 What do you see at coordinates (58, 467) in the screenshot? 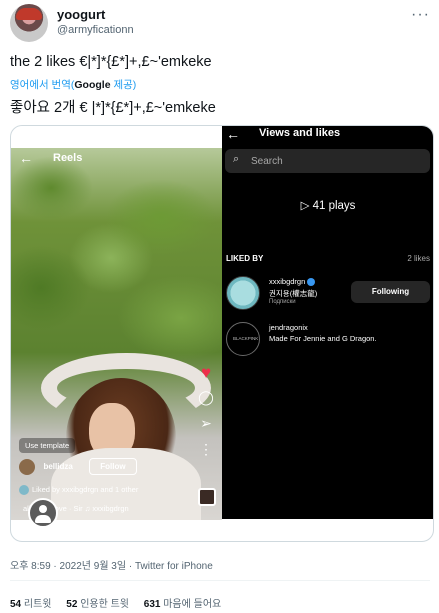
I see `reel-username: bellidza` at bounding box center [58, 467].